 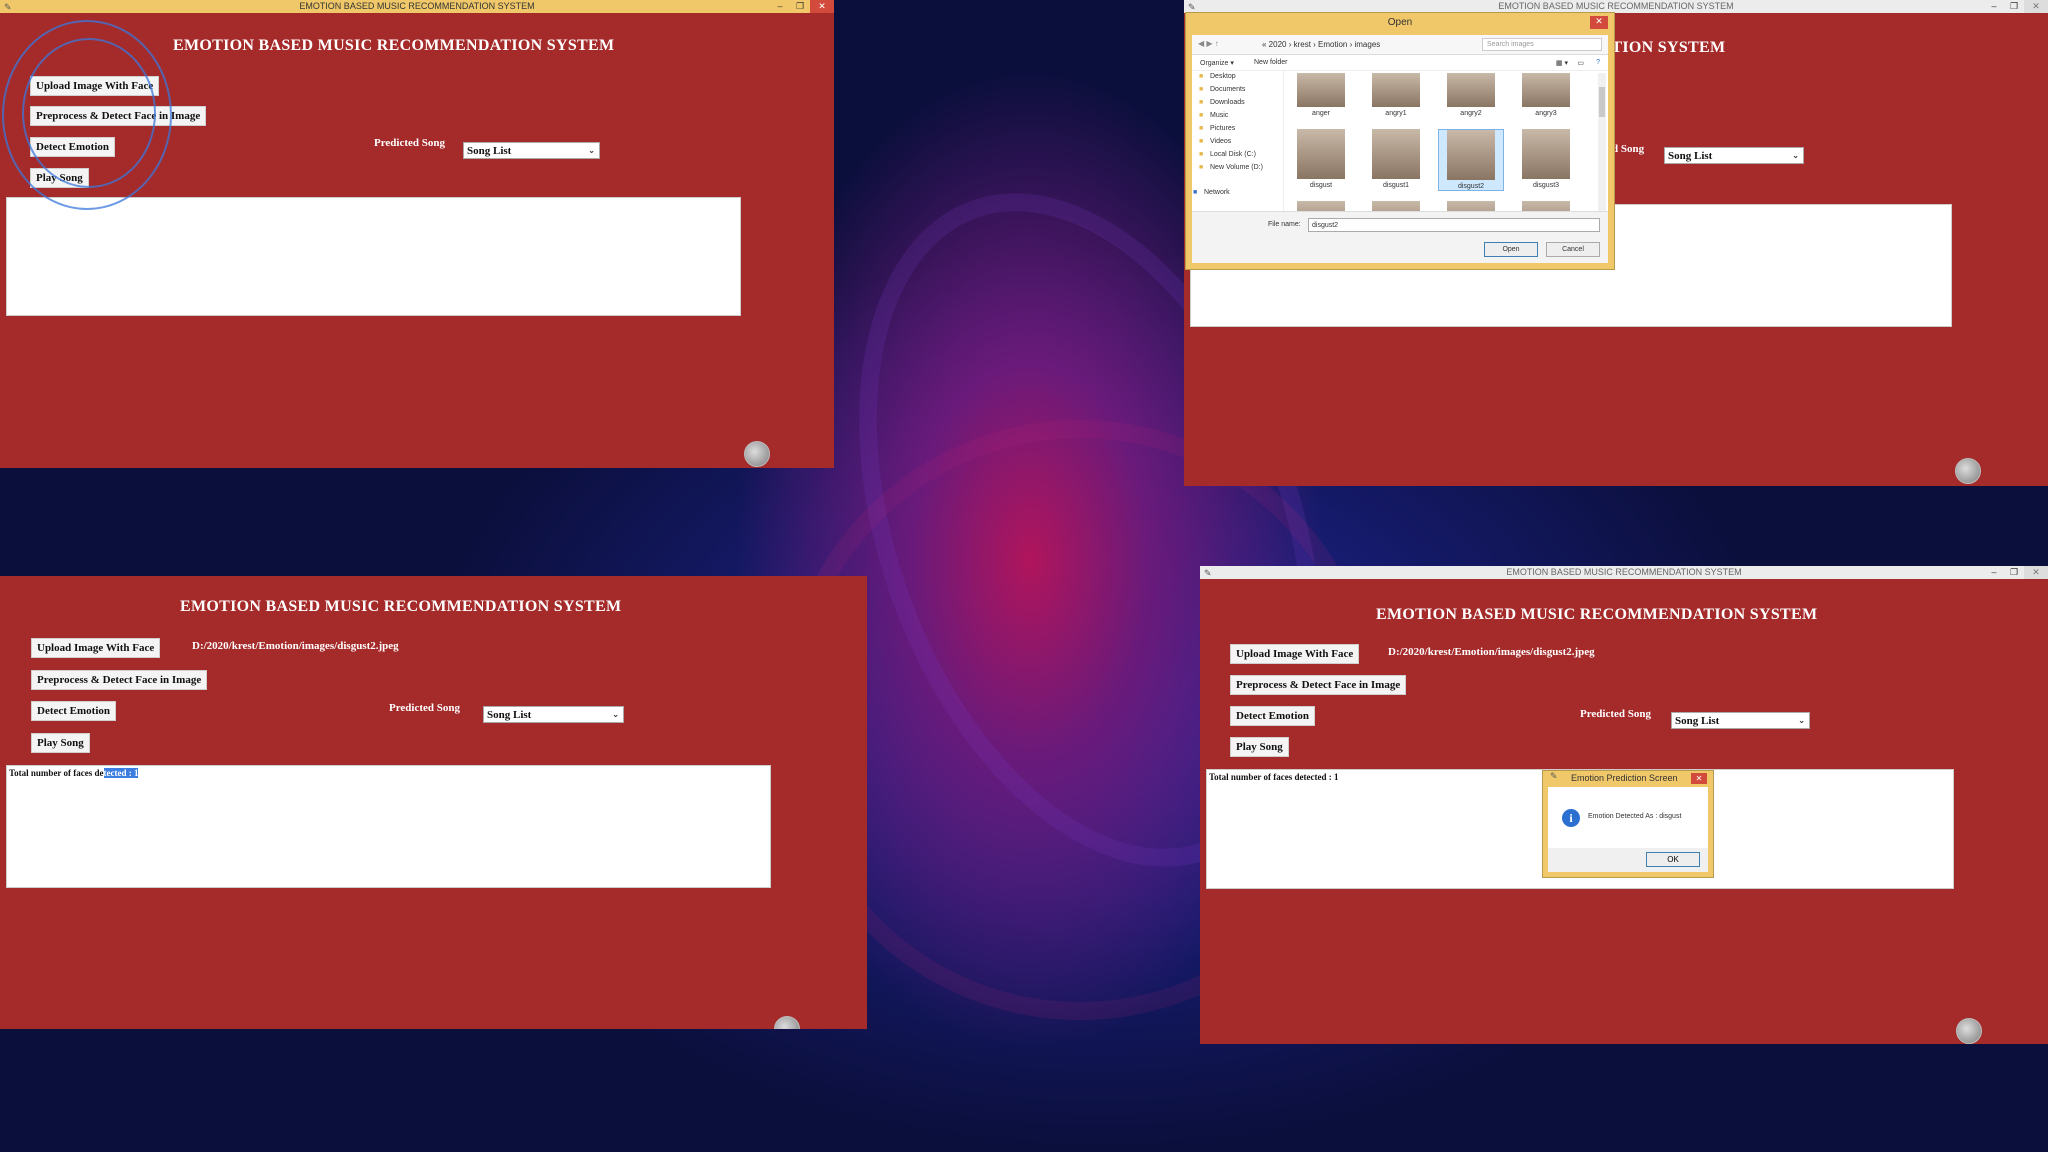 I want to click on nav-item: Downloads, so click(x=1222, y=102).